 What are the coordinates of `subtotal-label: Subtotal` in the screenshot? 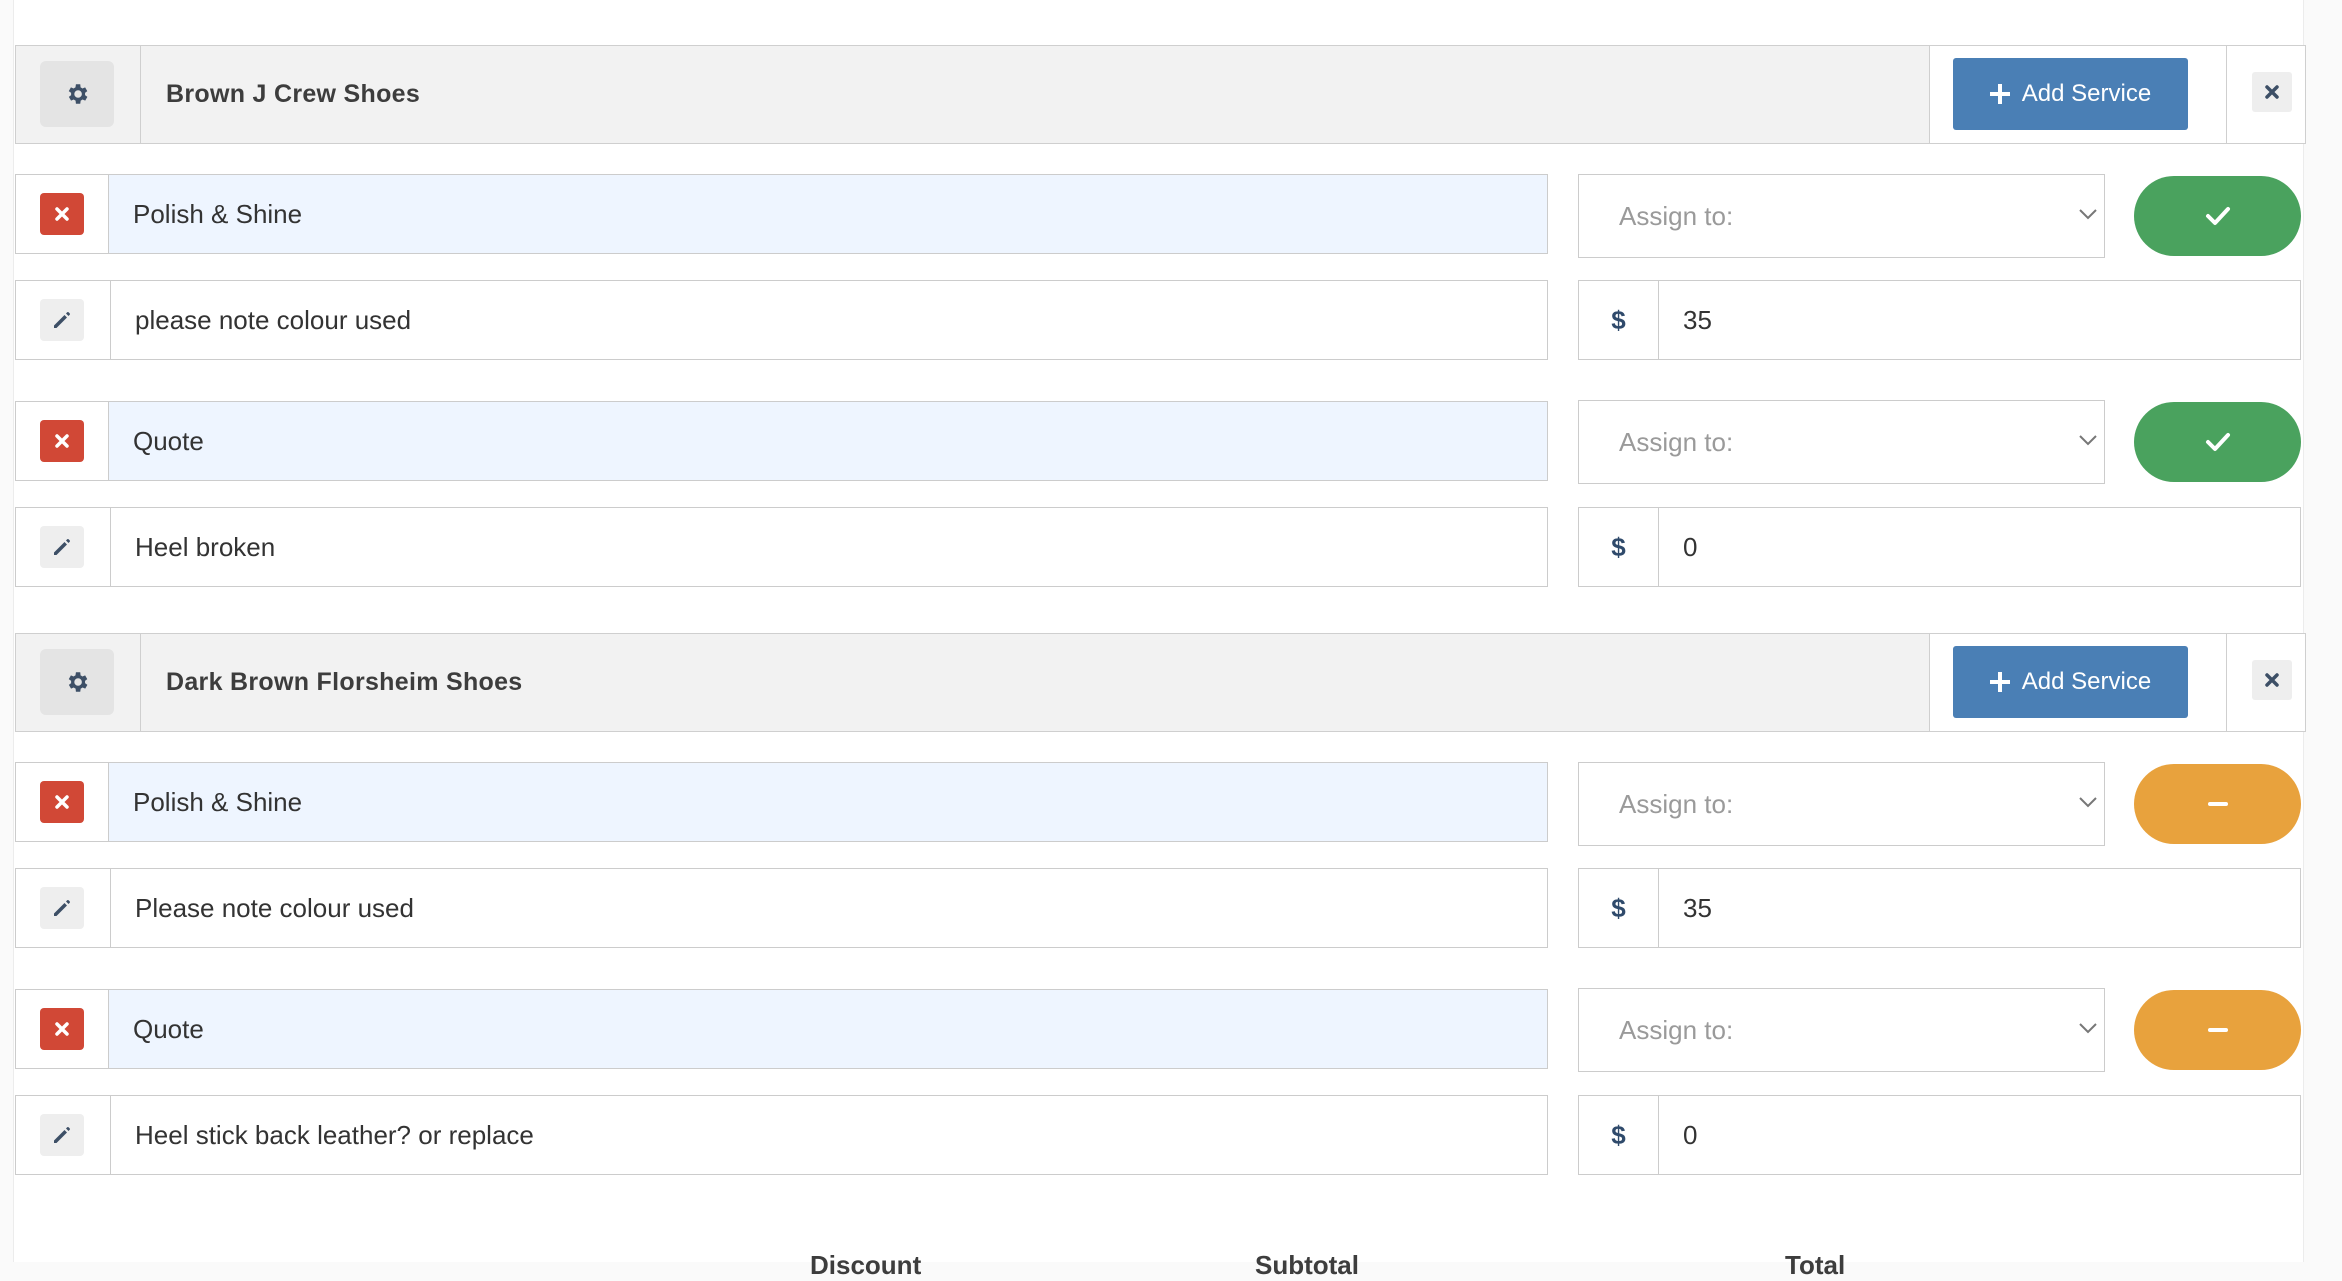 It's located at (1307, 1265).